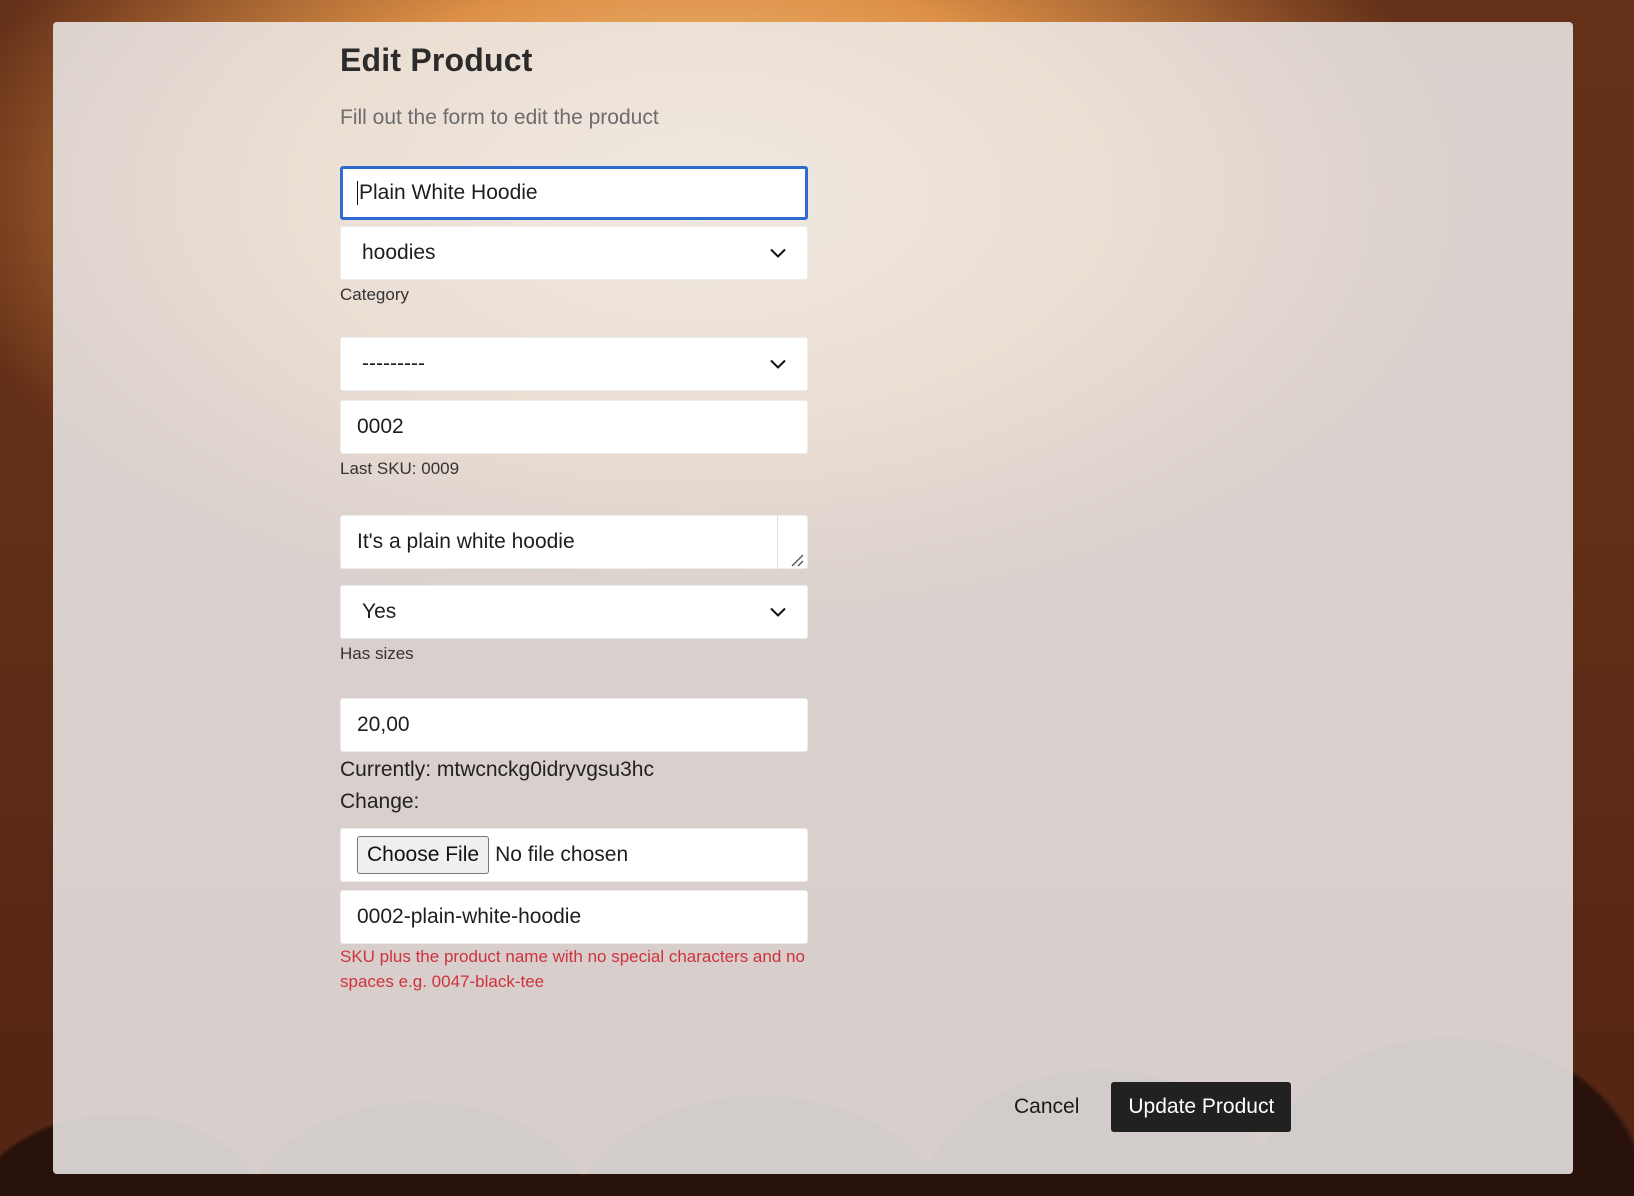 The width and height of the screenshot is (1634, 1196). Describe the element at coordinates (574, 612) in the screenshot. I see `has-sizes-select: Yes` at that location.